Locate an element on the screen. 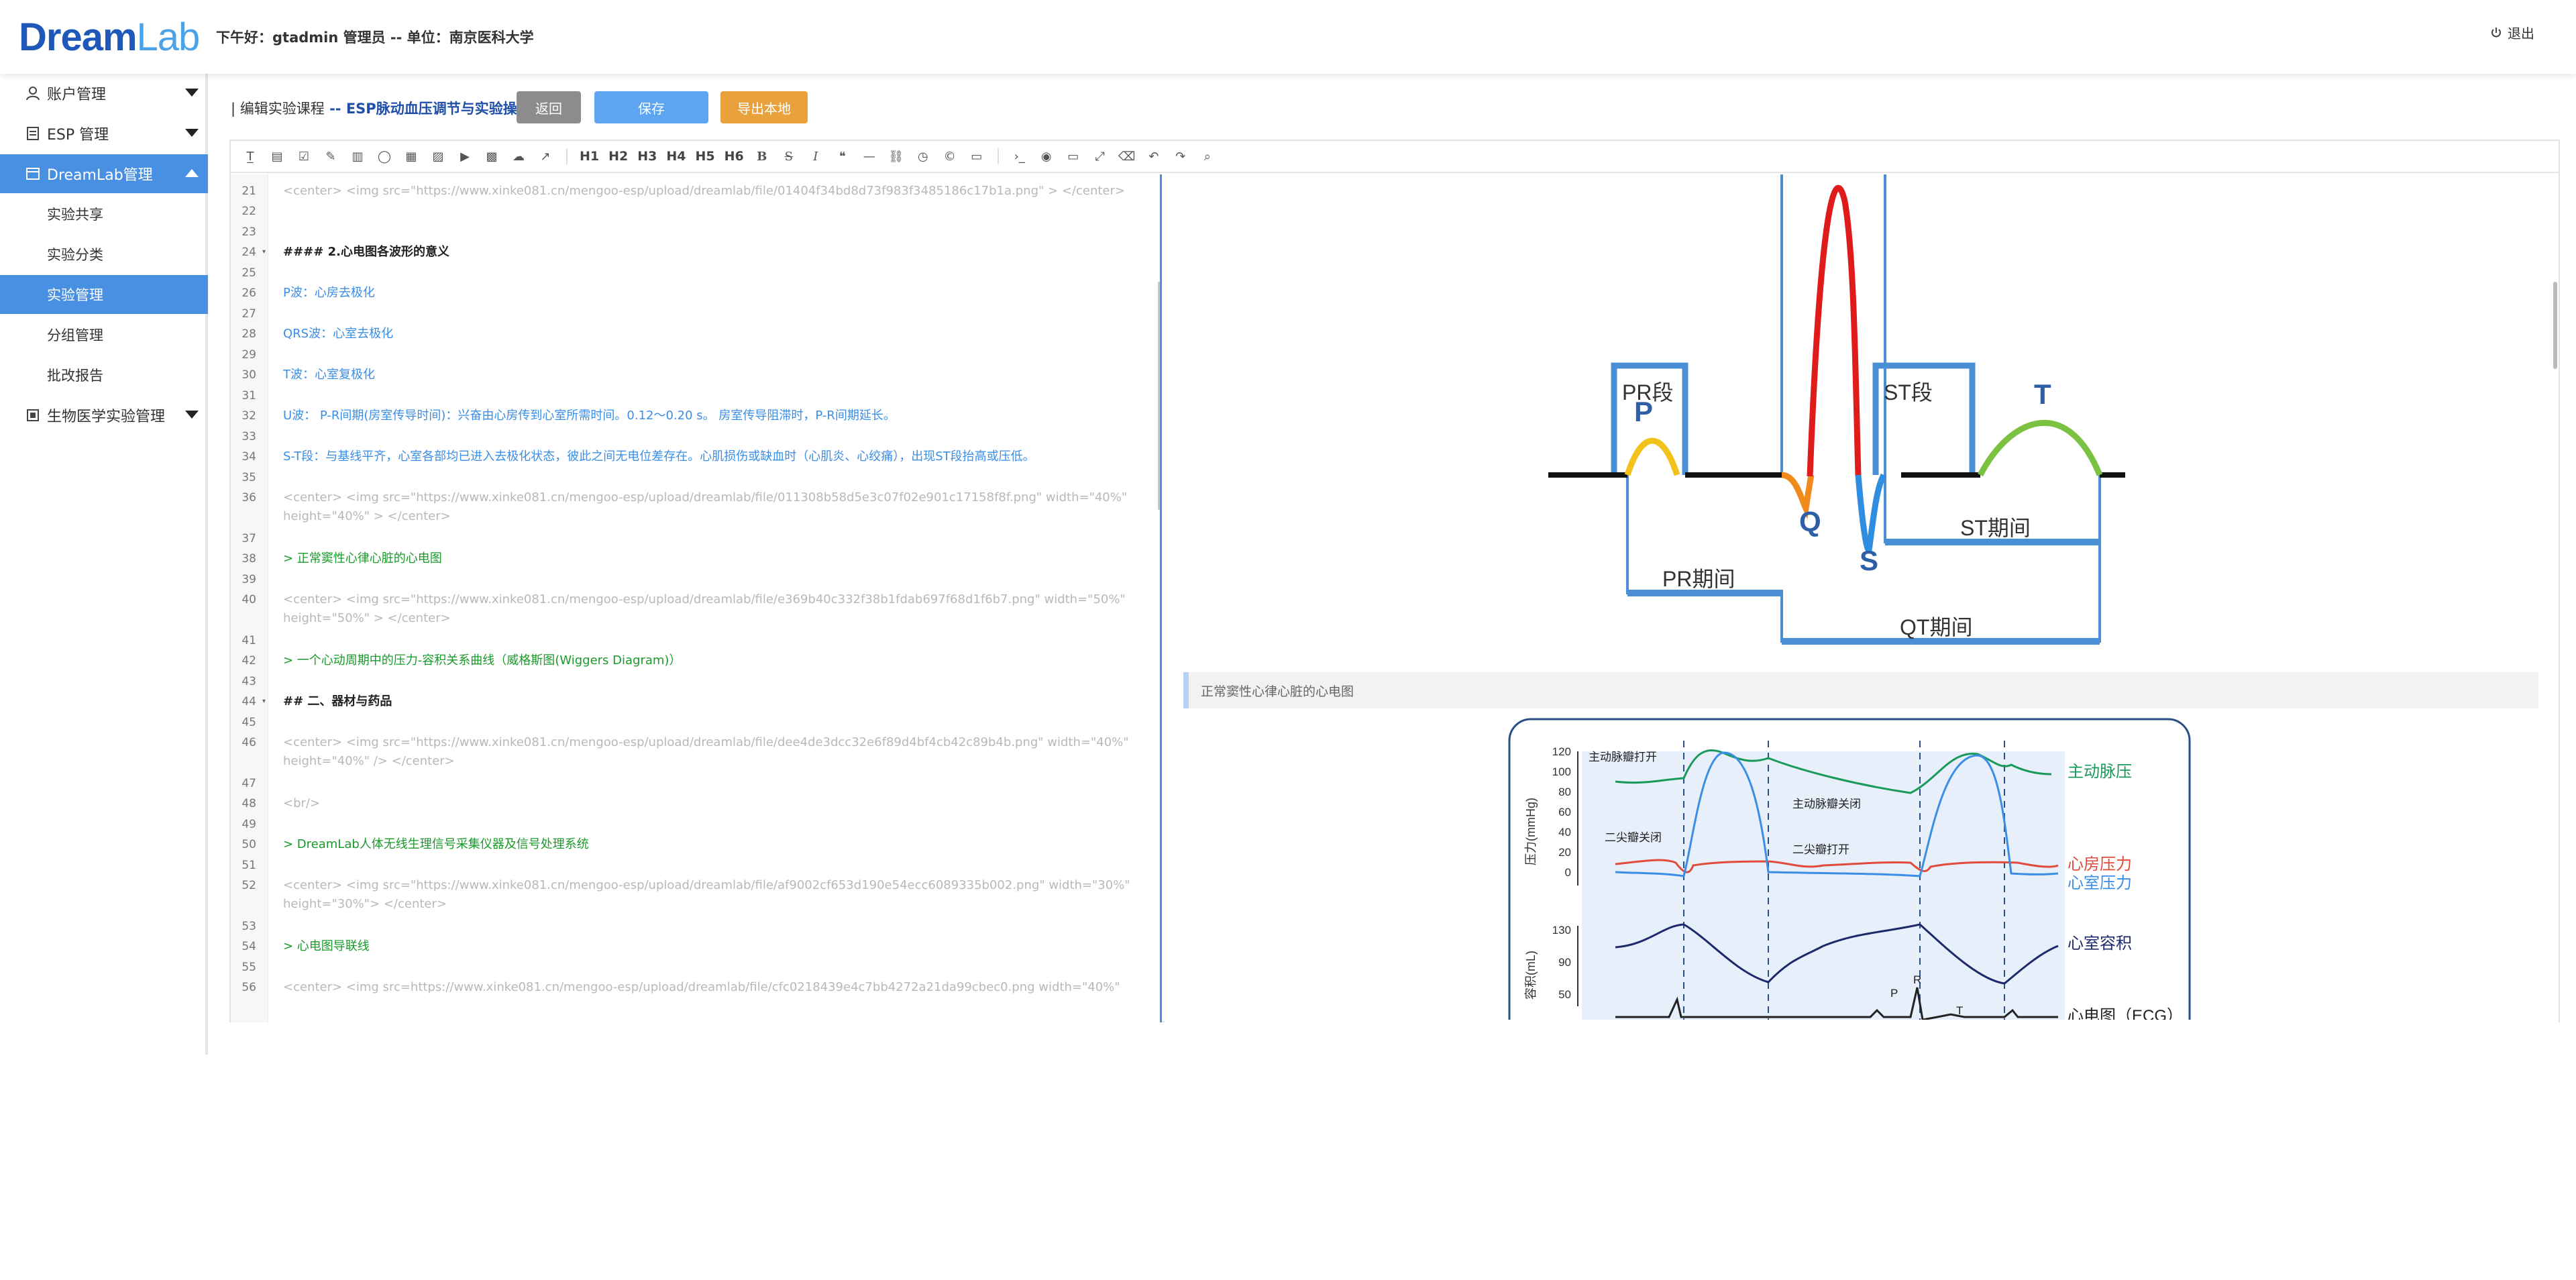 The height and width of the screenshot is (1280, 2576). line-number: 37 is located at coordinates (248, 538).